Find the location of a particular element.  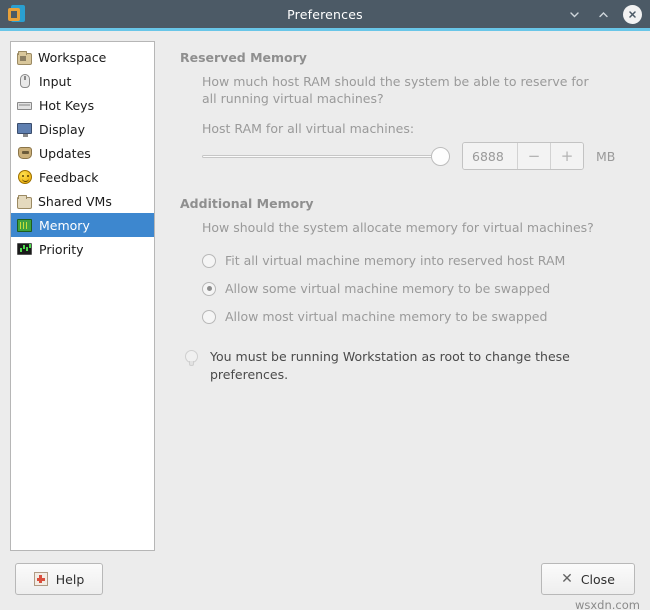

sidebar-item-input: Input is located at coordinates (82, 81).